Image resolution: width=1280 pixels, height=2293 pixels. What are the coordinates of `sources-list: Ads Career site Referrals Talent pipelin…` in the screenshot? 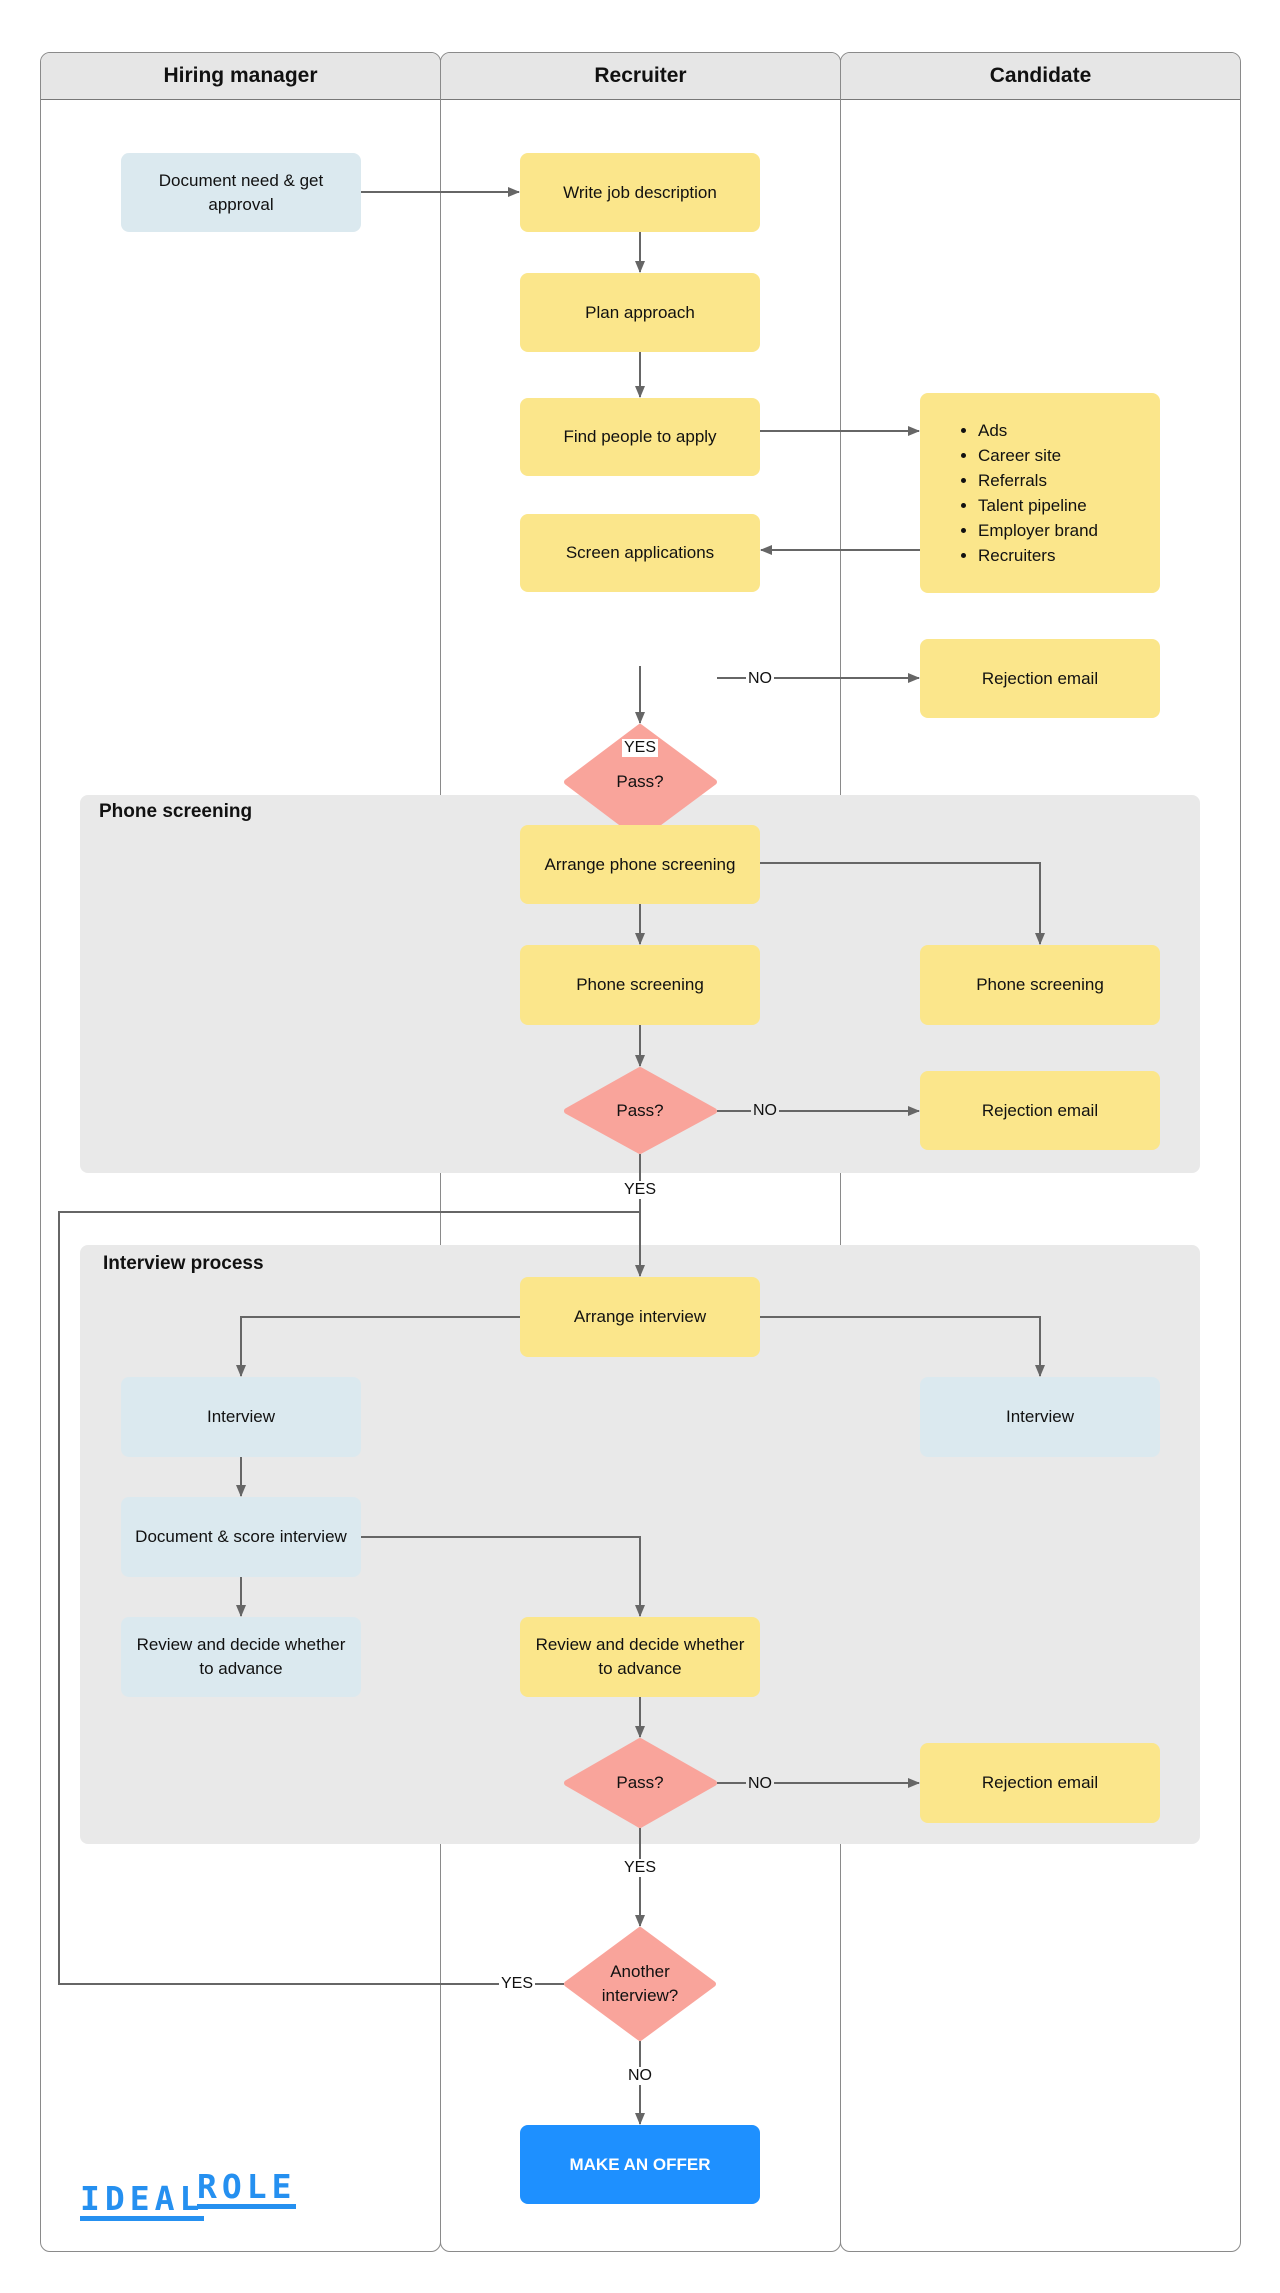 It's located at (1028, 493).